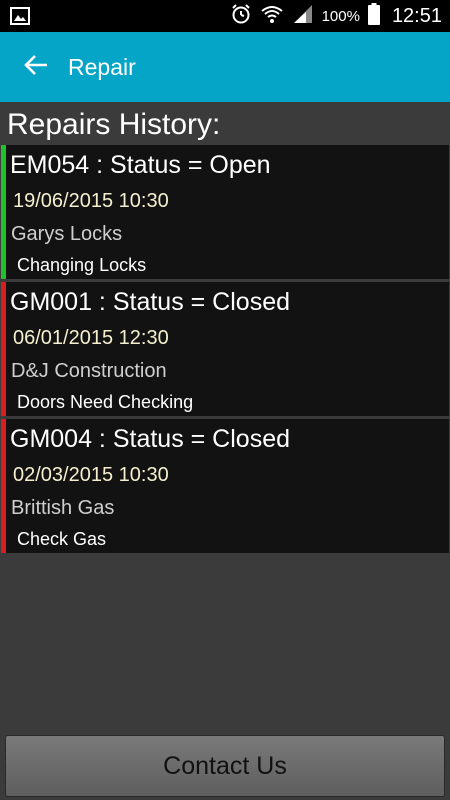  I want to click on battery-percent: 100%, so click(340, 16).